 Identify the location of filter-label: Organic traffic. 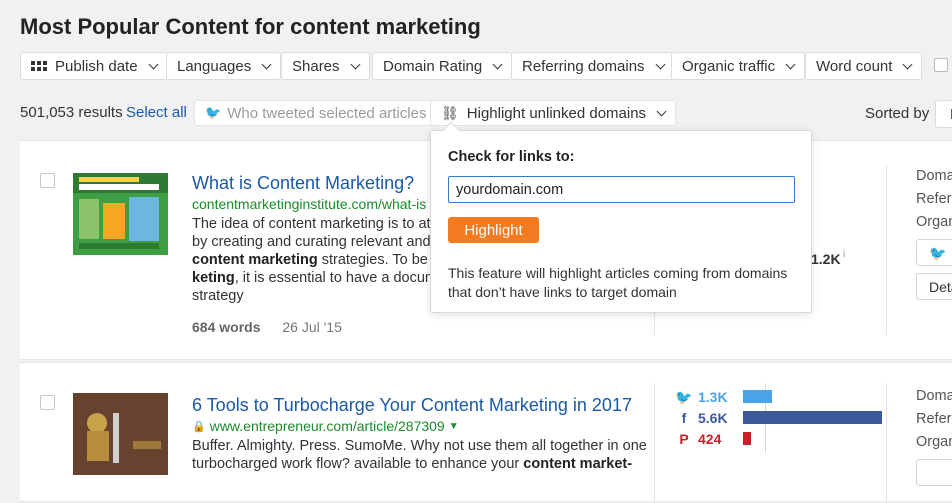
(729, 66).